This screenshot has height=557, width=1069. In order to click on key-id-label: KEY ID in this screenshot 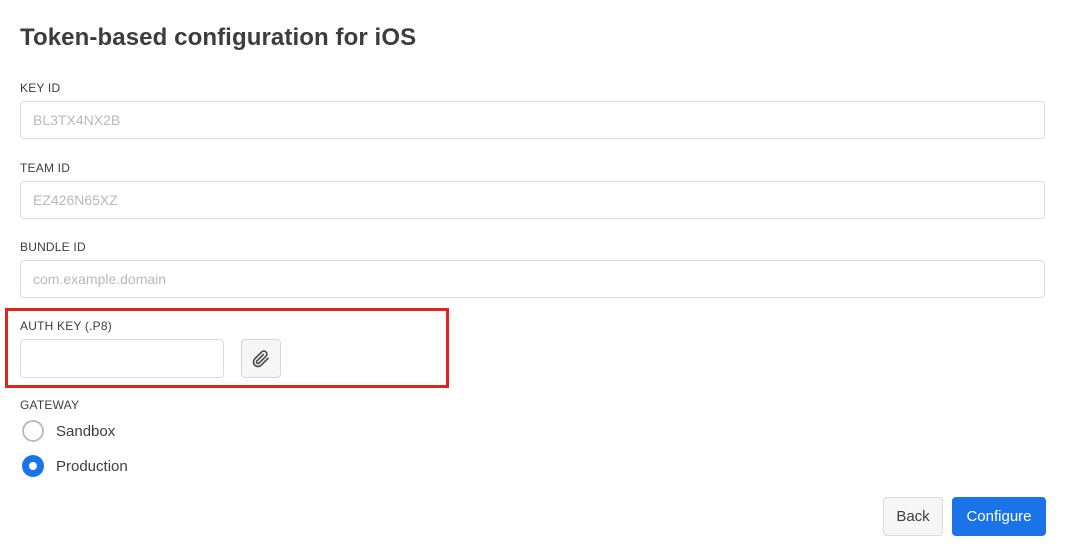, I will do `click(40, 88)`.